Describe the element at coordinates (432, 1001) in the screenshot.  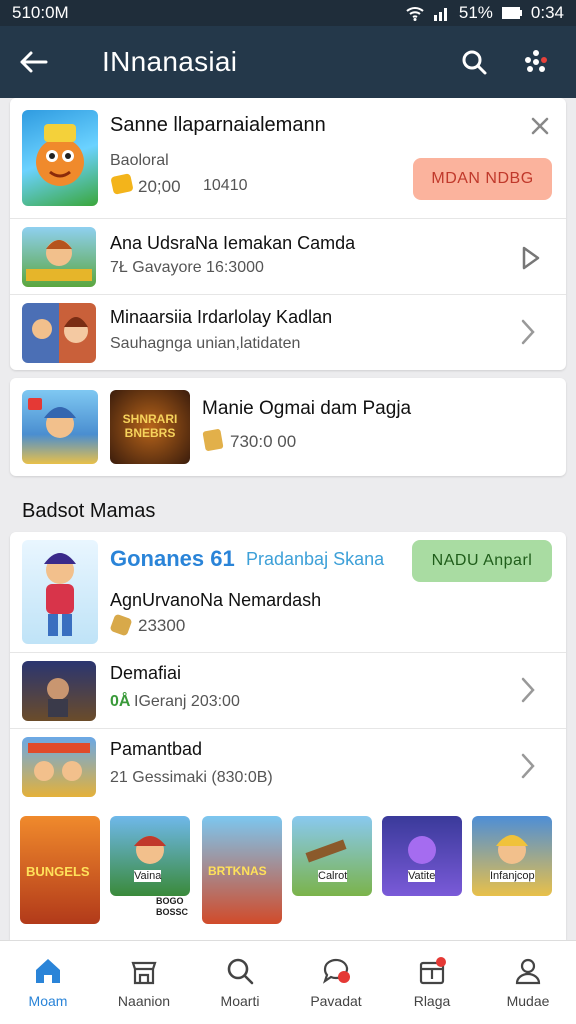
I see `nav-label: Rlaga` at that location.